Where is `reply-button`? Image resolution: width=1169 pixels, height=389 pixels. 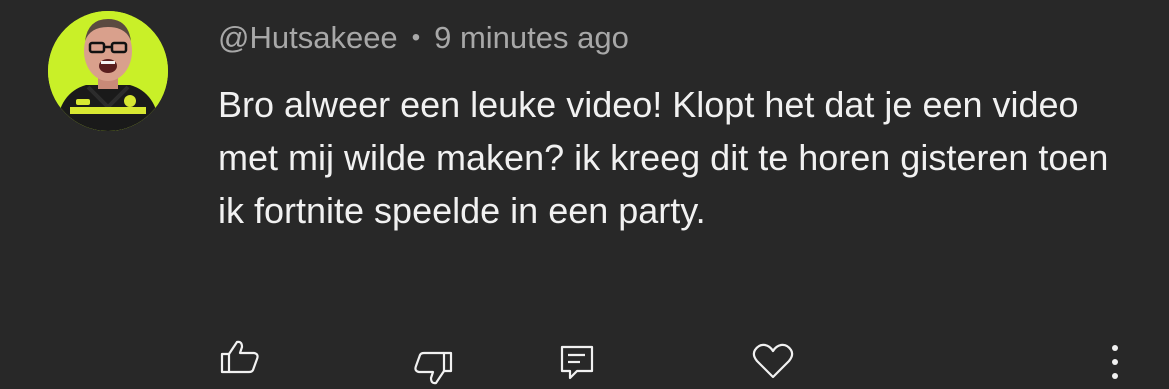 reply-button is located at coordinates (577, 363).